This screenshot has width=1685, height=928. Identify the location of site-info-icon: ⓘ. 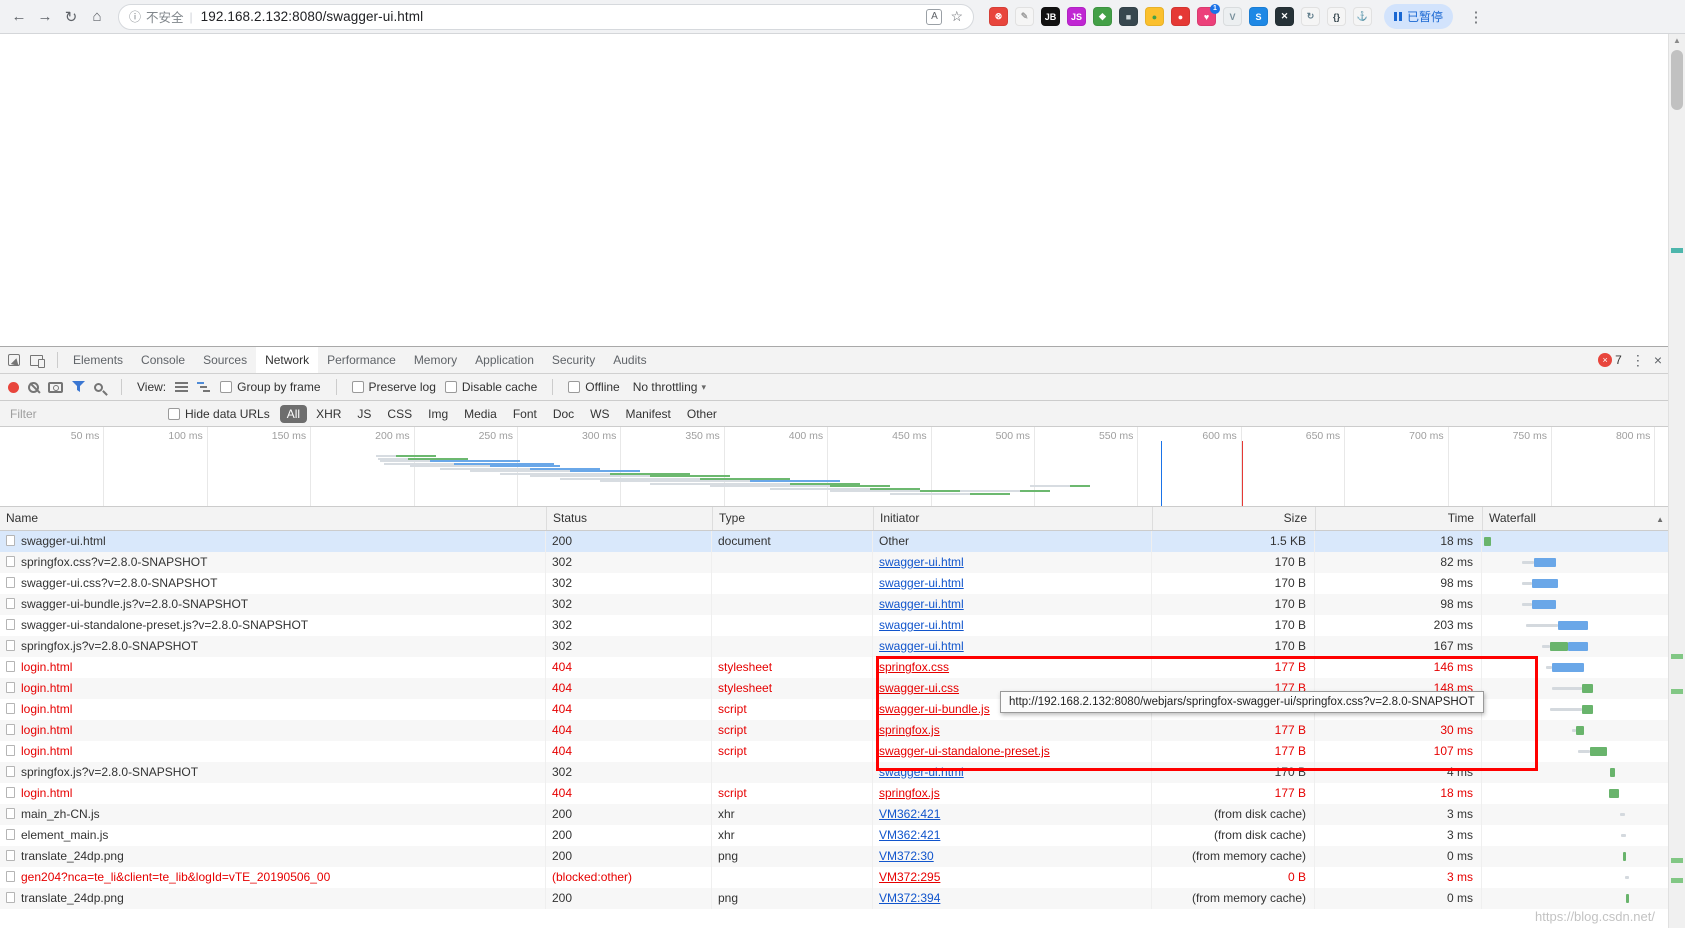
(135, 16).